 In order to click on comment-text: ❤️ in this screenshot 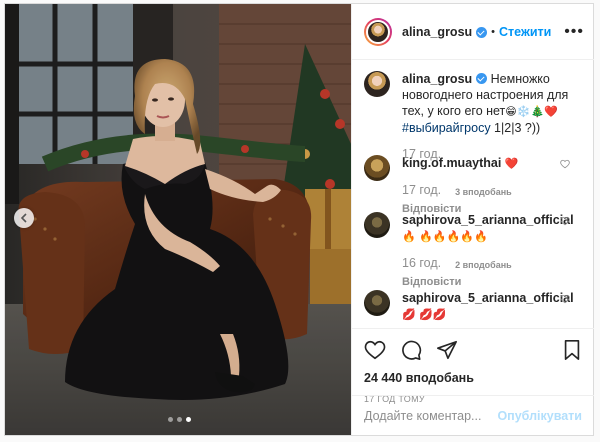, I will do `click(511, 163)`.